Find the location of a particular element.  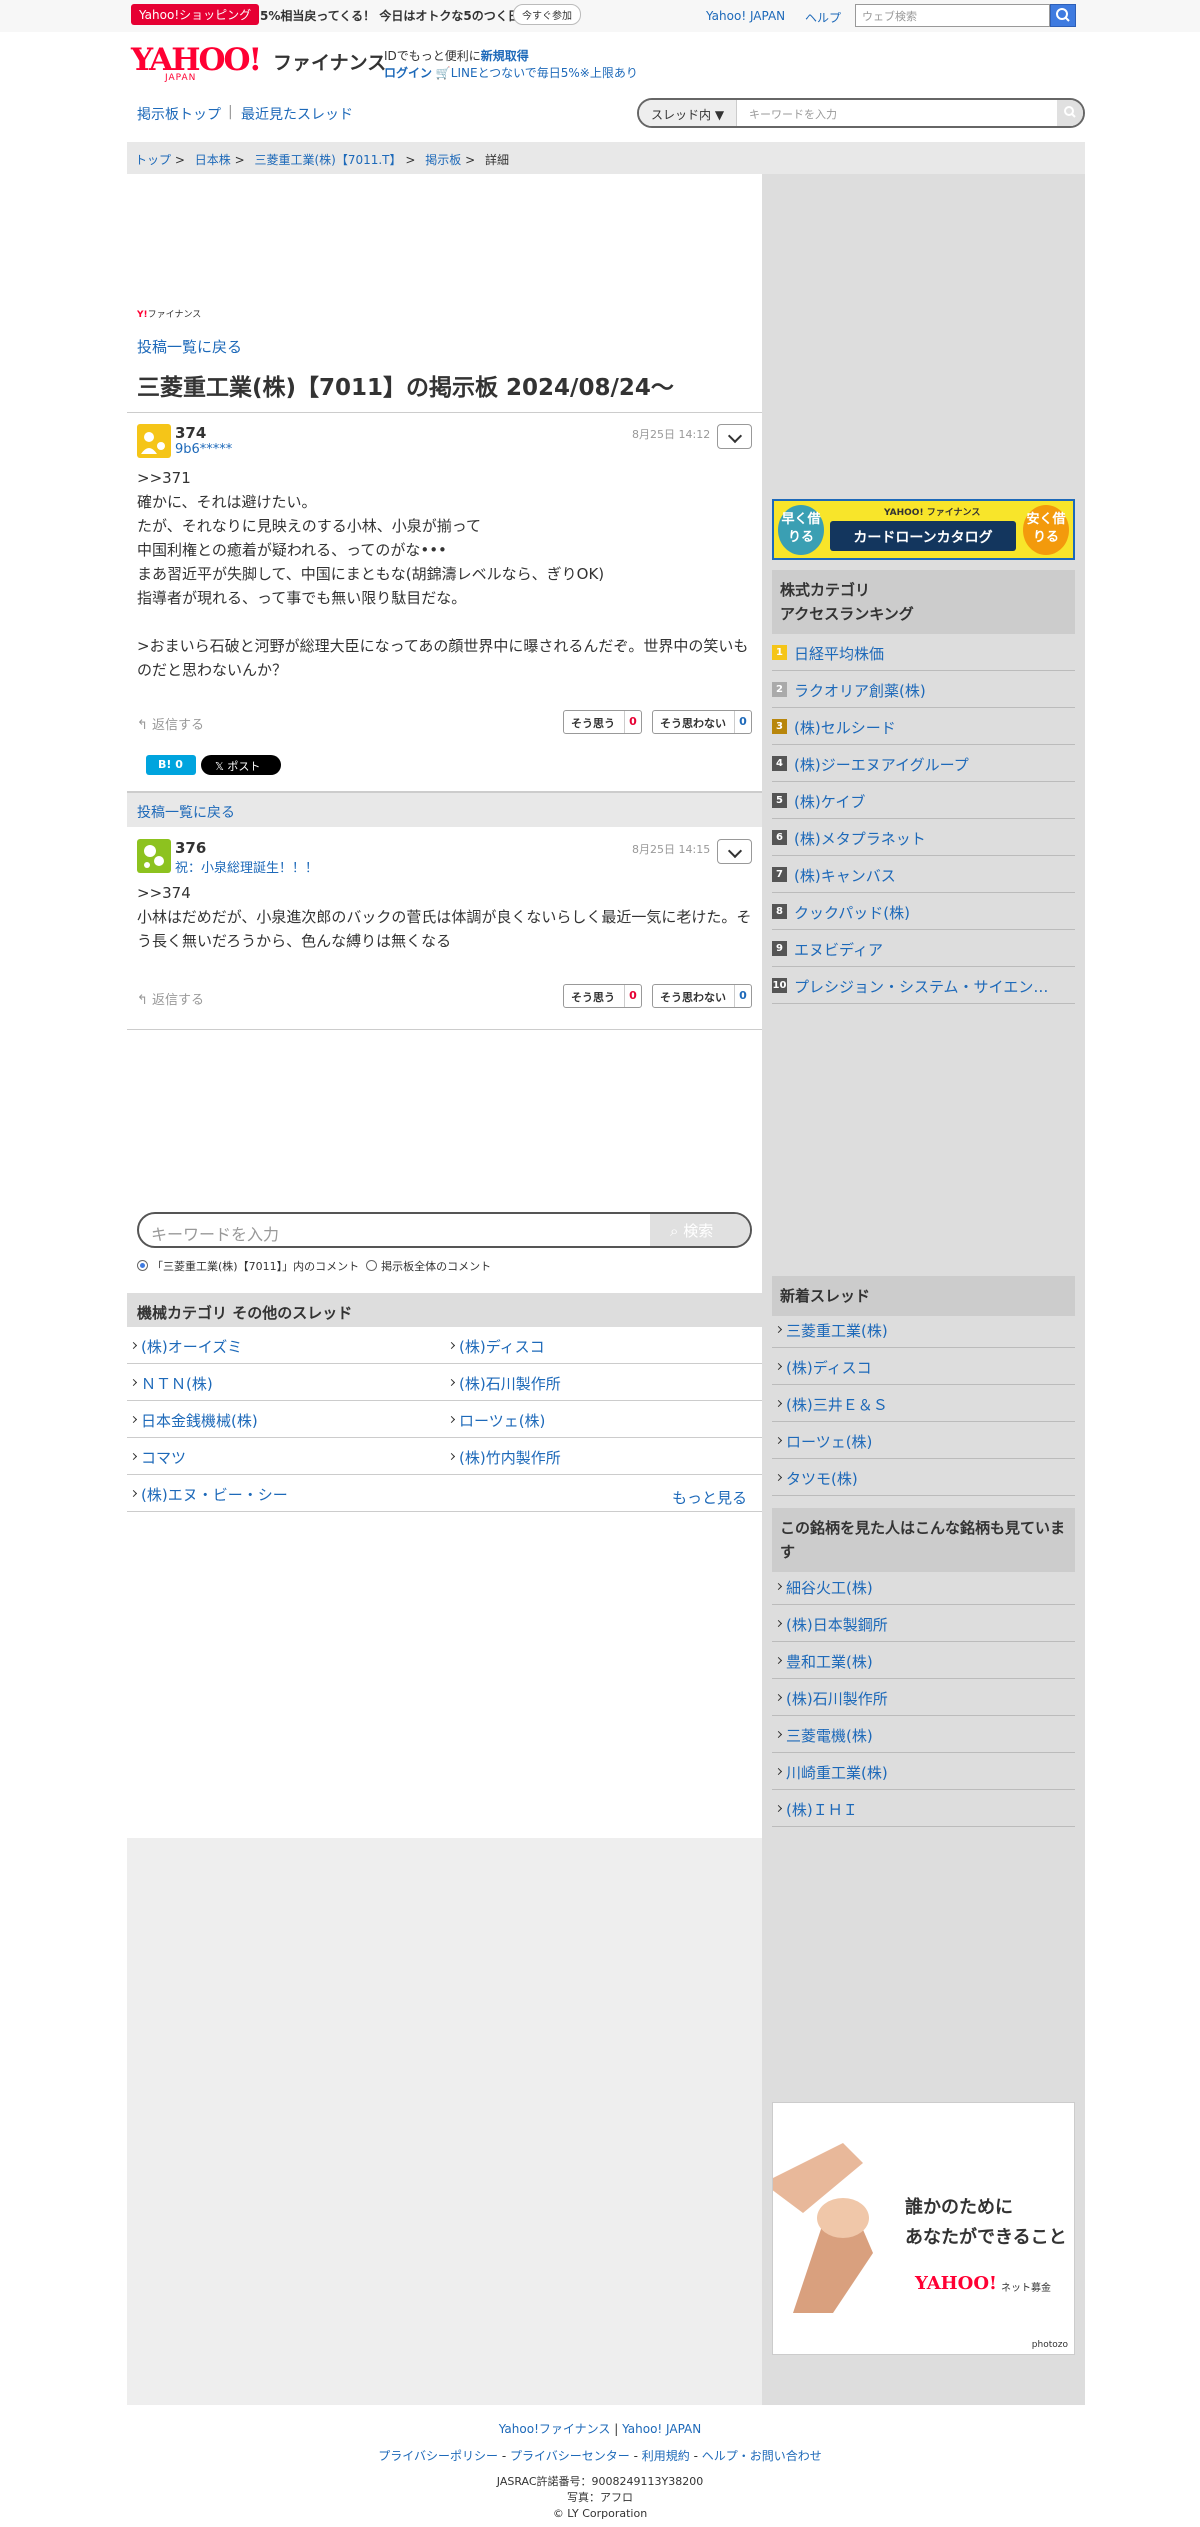

radio-all is located at coordinates (372, 1265).